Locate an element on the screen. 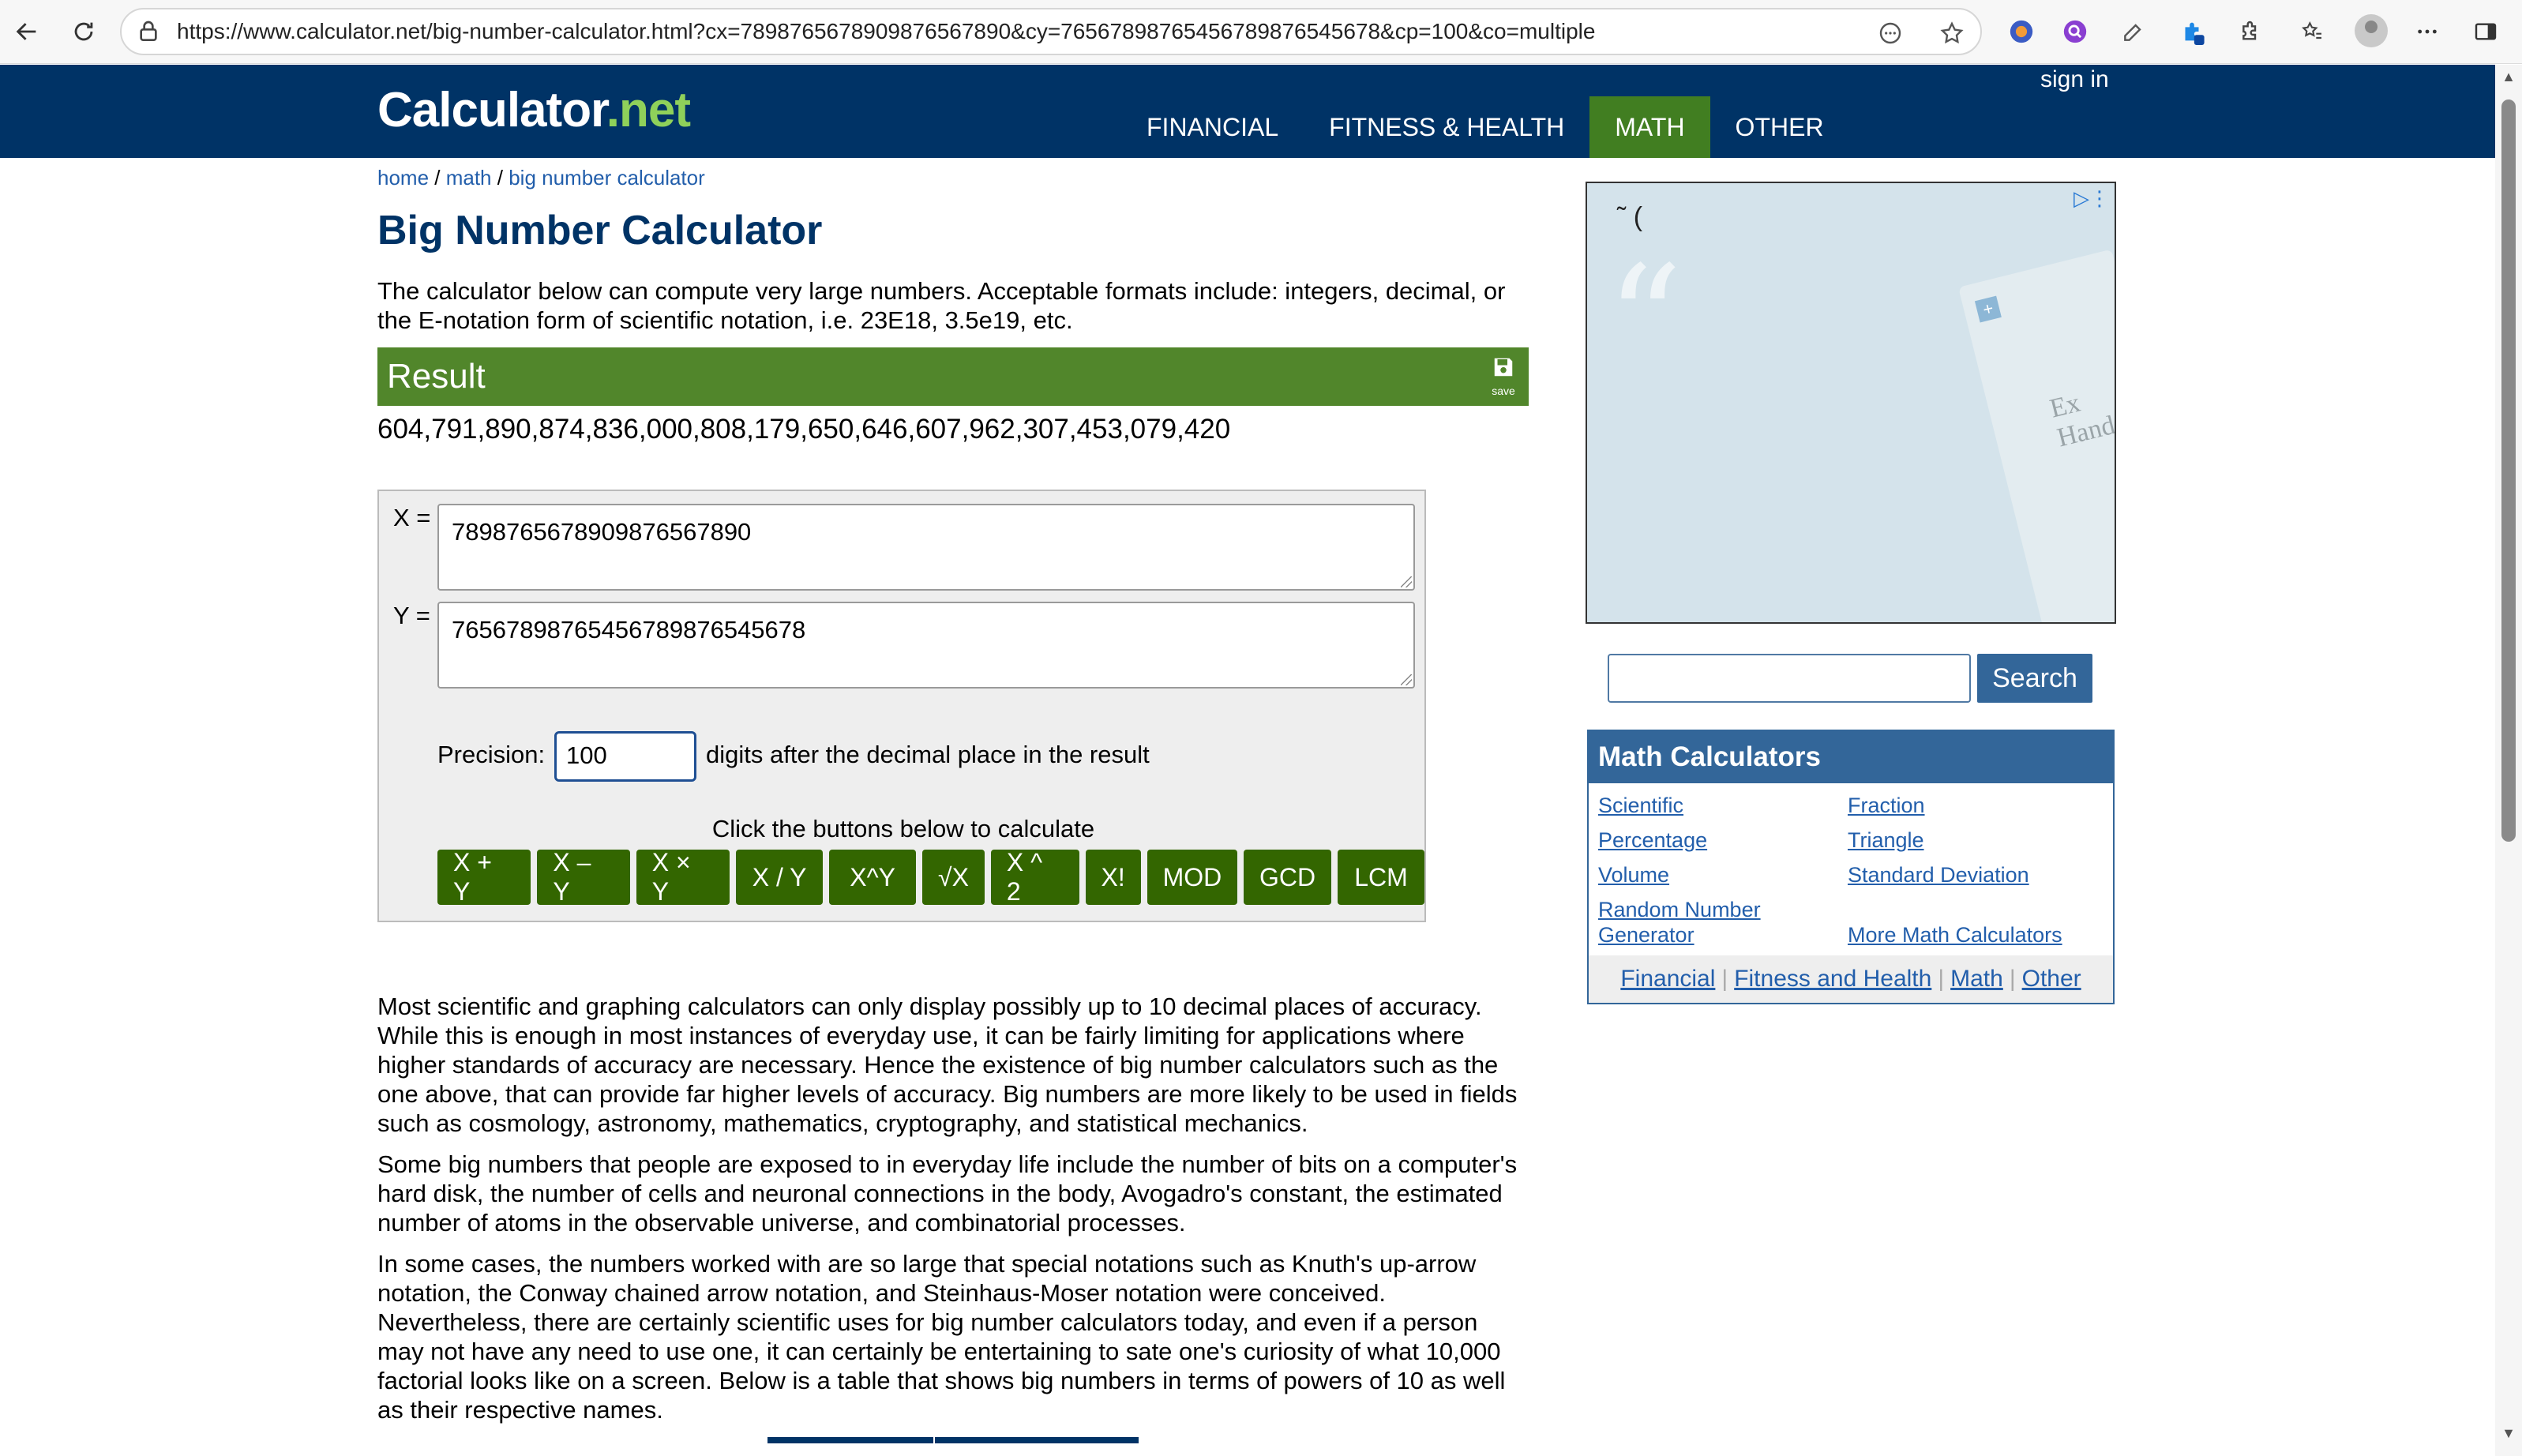 Image resolution: width=2522 pixels, height=1456 pixels. mod-button: MOD is located at coordinates (1192, 877).